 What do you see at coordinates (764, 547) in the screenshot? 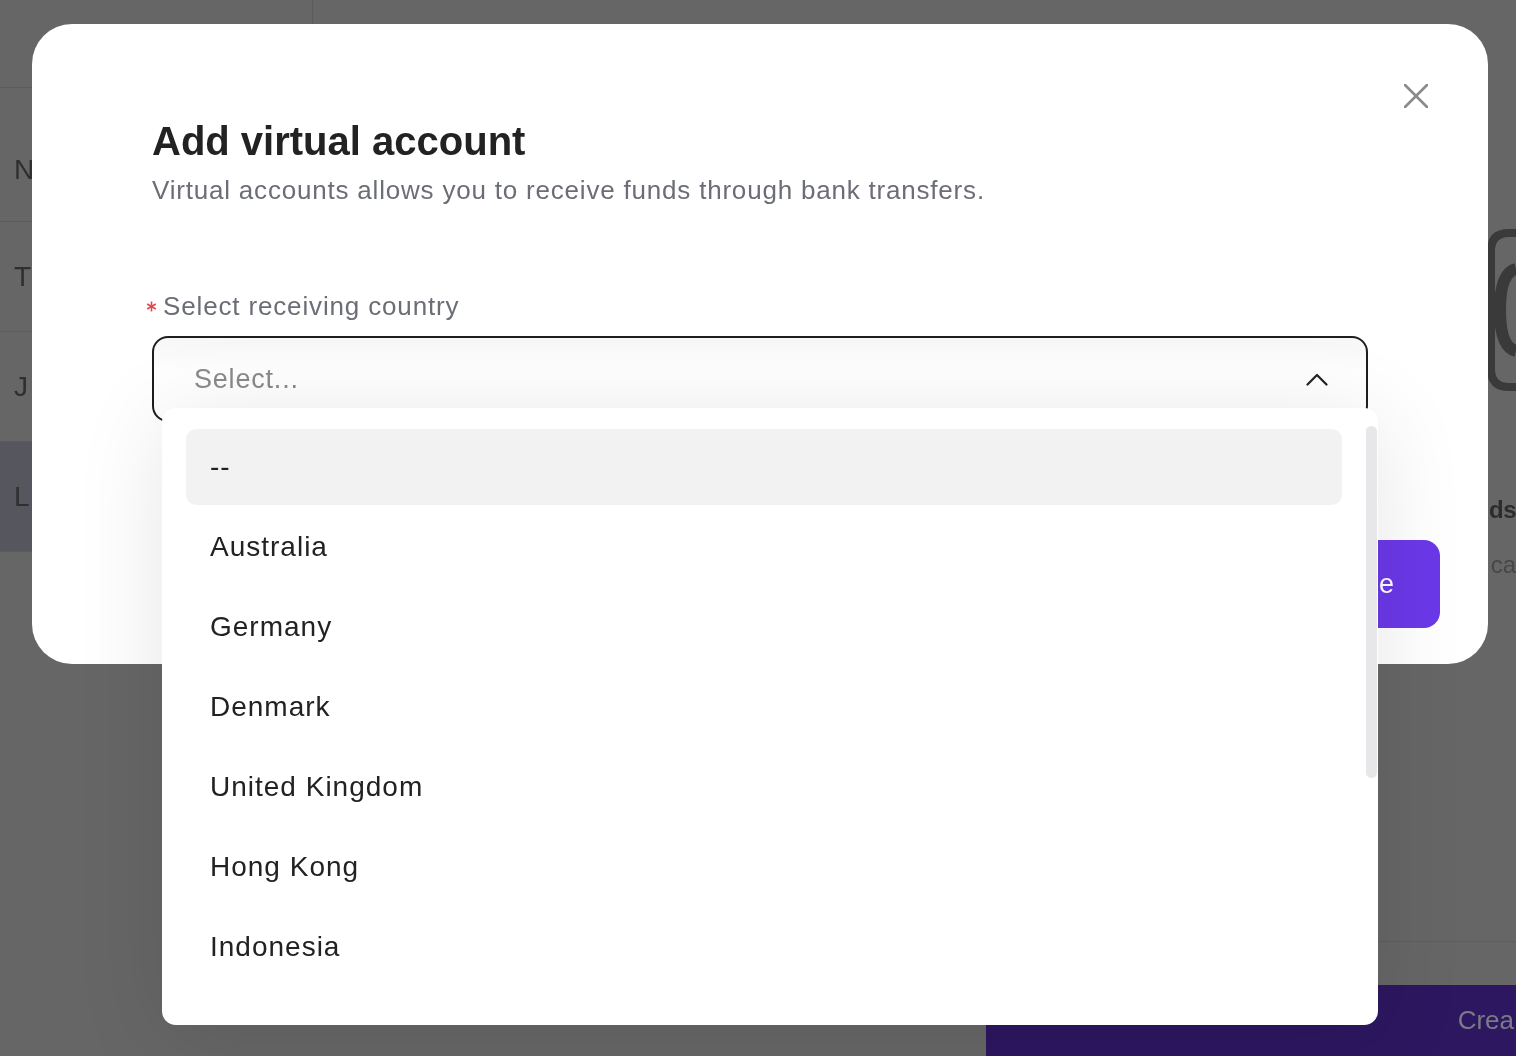
I see `dropdown-option: Australia` at bounding box center [764, 547].